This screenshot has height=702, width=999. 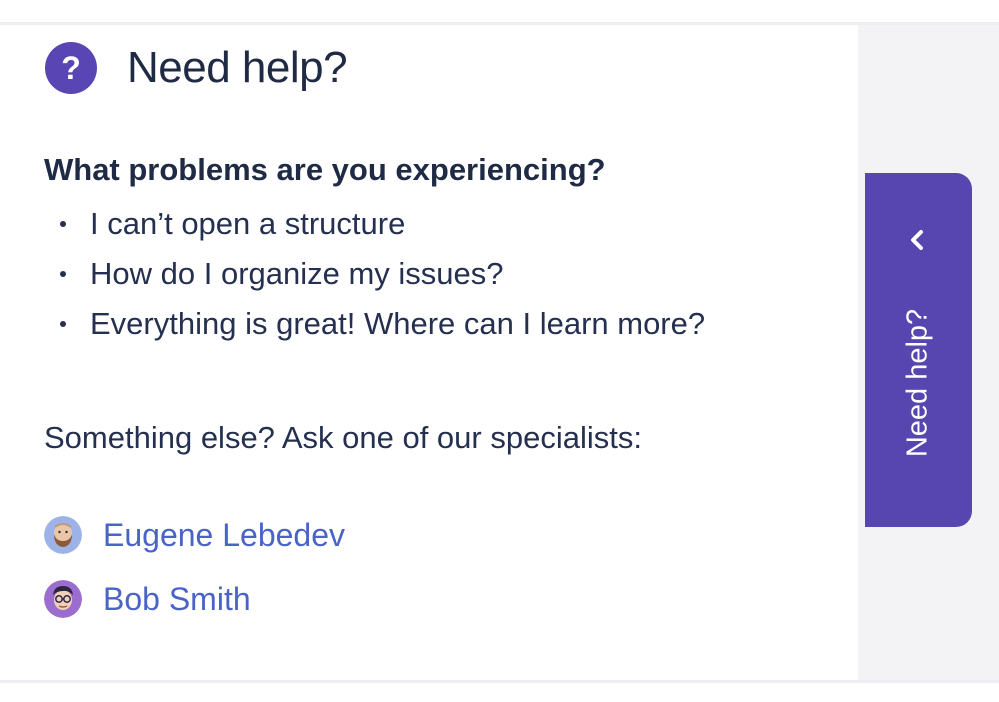 What do you see at coordinates (71, 68) in the screenshot?
I see `question-icon: ?` at bounding box center [71, 68].